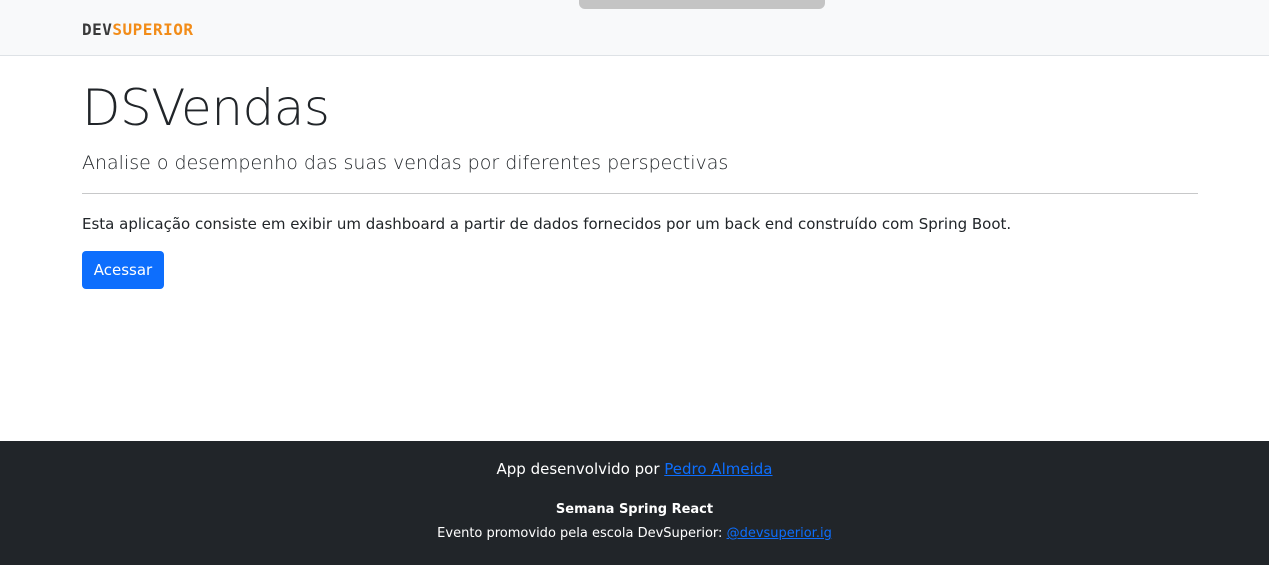 This screenshot has height=565, width=1269. I want to click on footer-credits: App desenvolvido por Pedro Almeida, so click(634, 469).